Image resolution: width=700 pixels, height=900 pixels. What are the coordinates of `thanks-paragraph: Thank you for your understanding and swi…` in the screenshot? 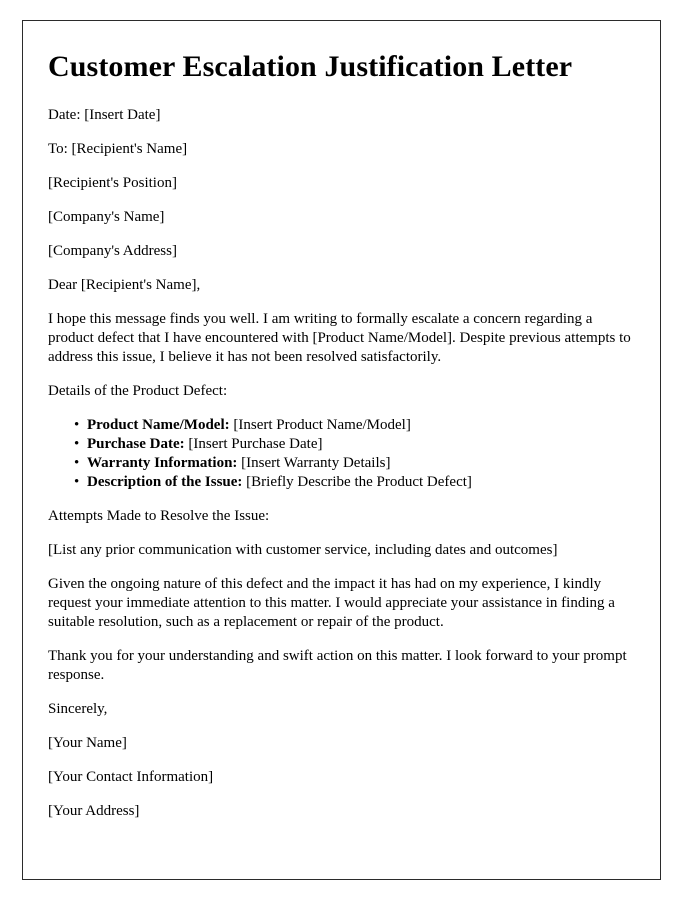 It's located at (337, 666).